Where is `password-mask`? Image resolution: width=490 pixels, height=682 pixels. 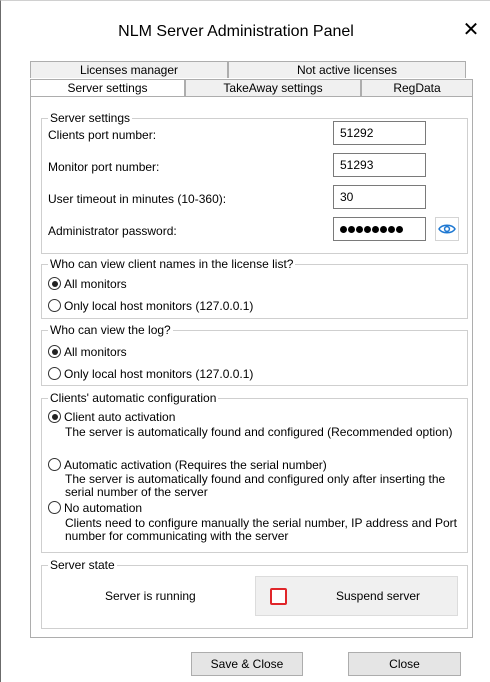
password-mask is located at coordinates (371, 229).